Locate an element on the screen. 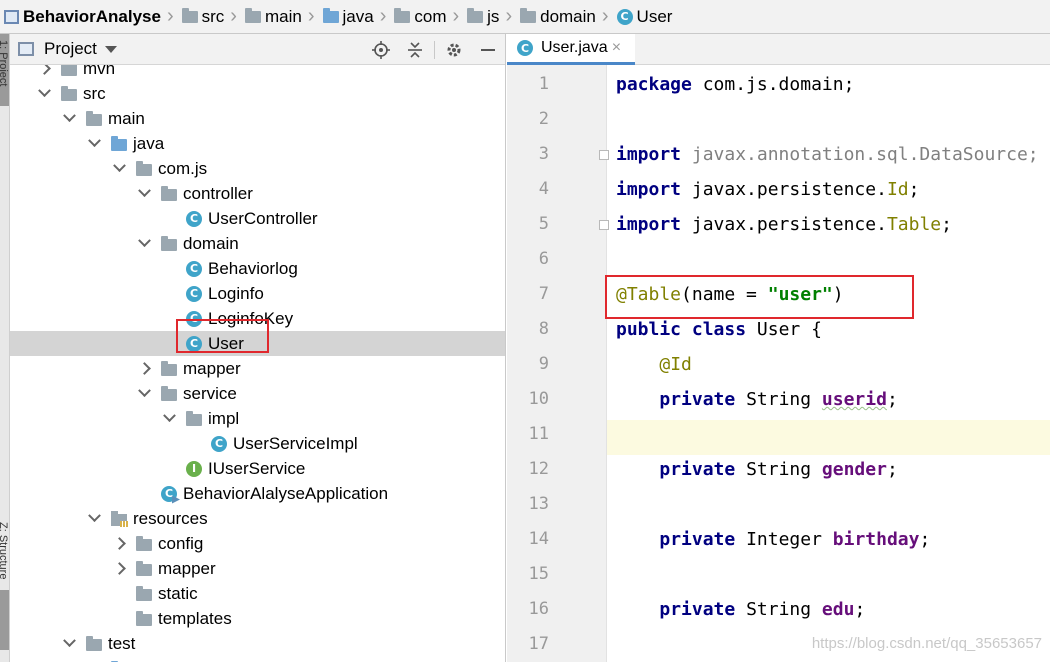 This screenshot has width=1050, height=662. tree-item-mvn: mvn is located at coordinates (257, 73).